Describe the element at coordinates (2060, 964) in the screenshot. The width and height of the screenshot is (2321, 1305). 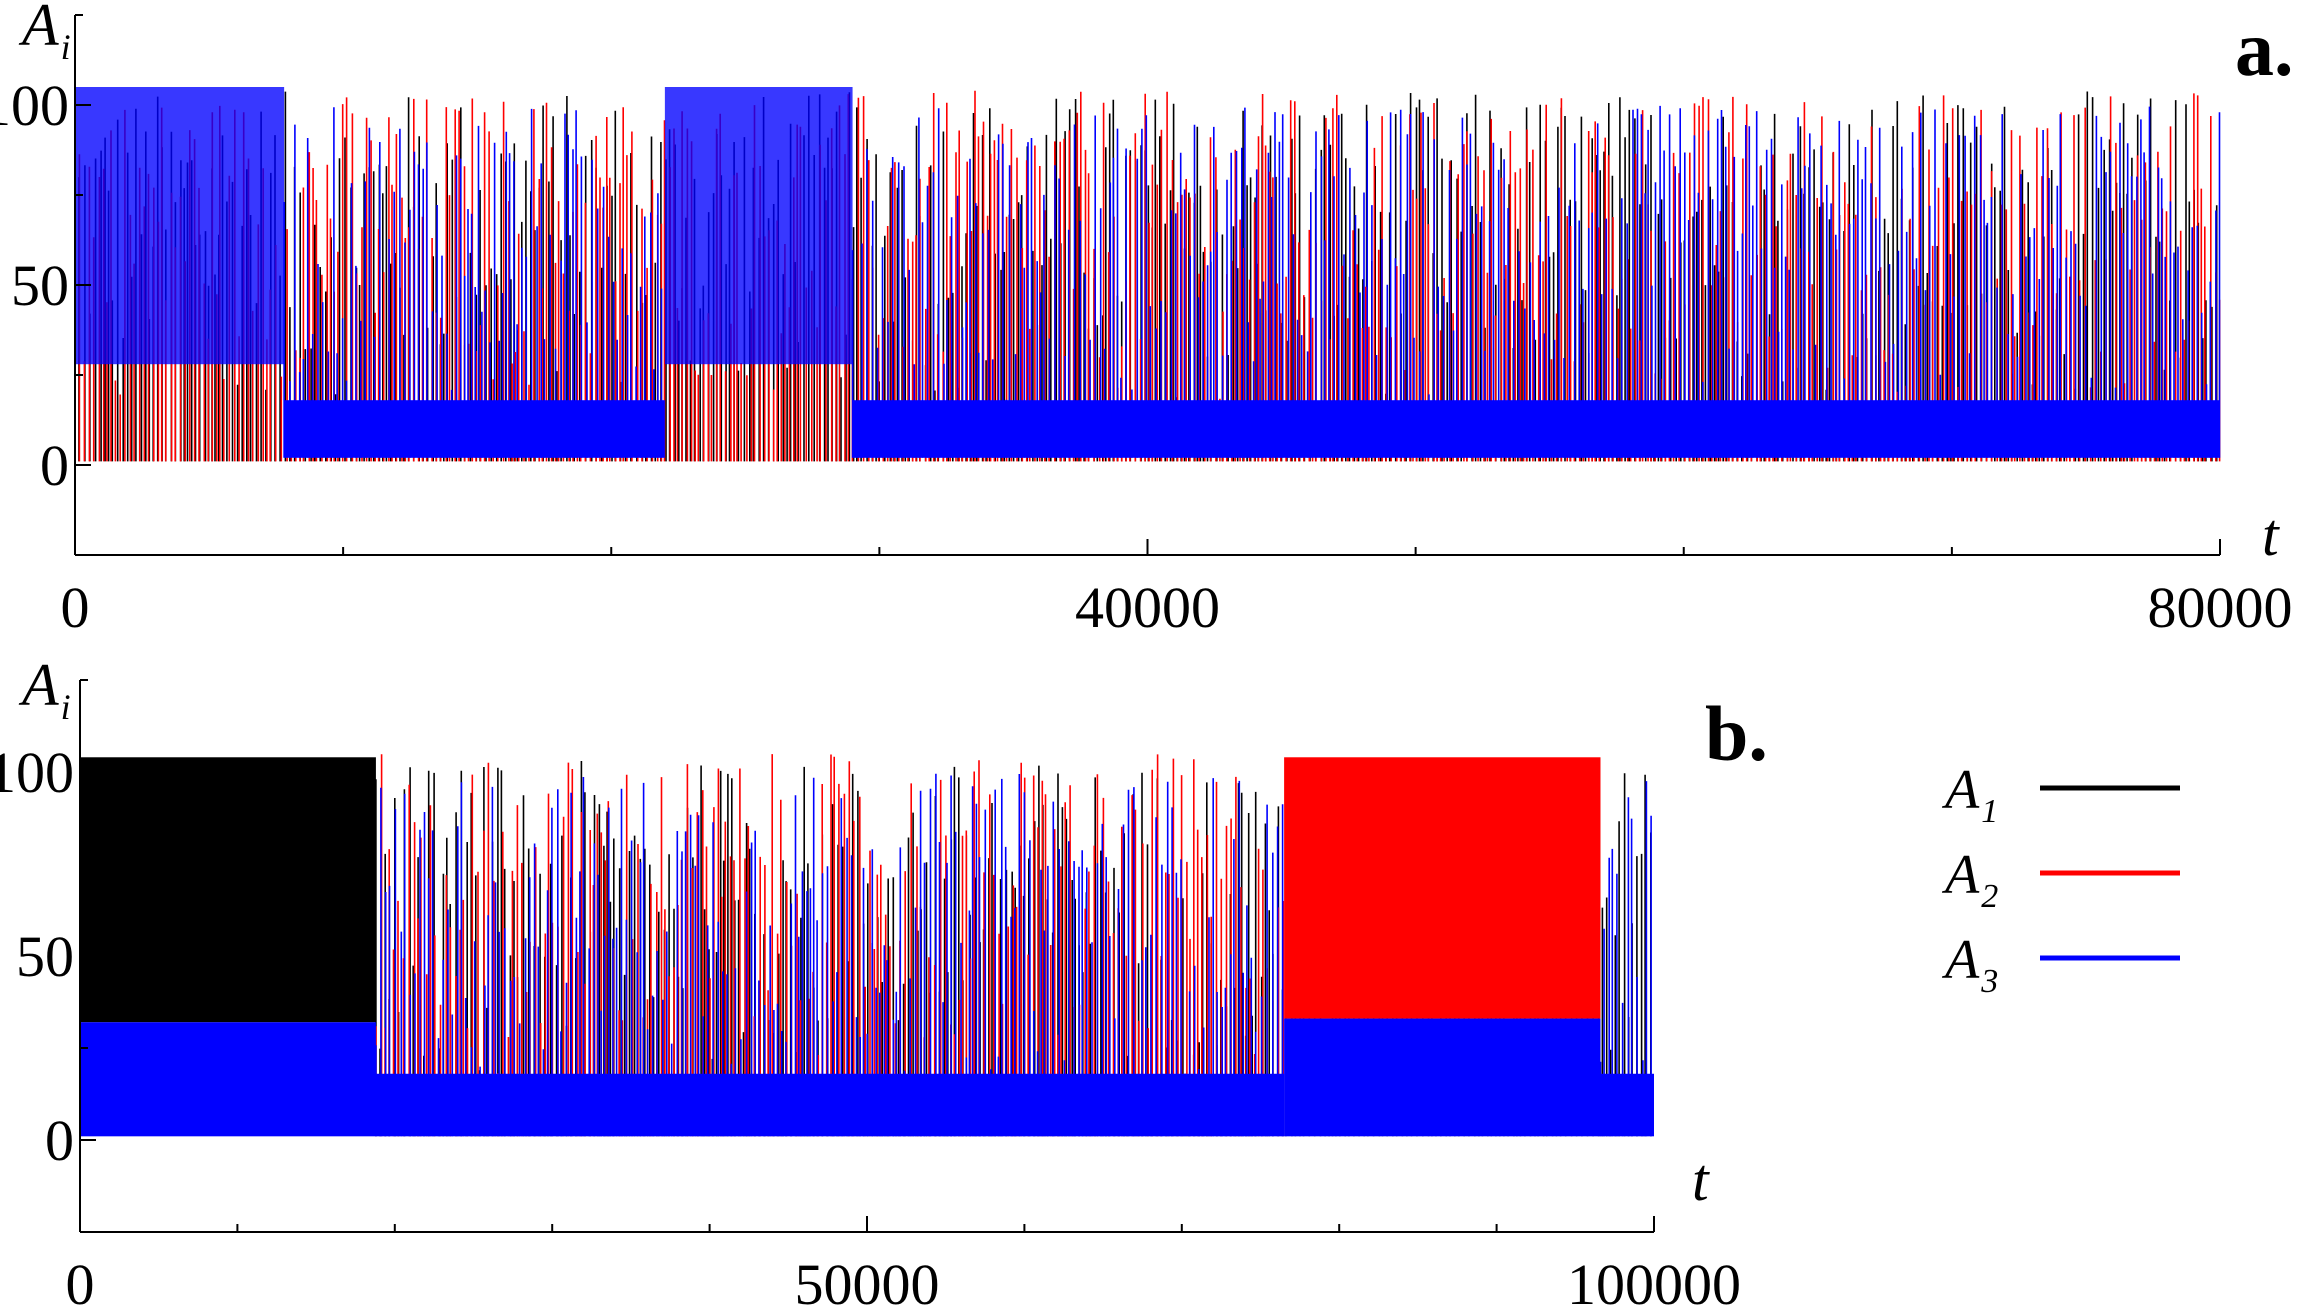
I see `legend-entry: A3` at that location.